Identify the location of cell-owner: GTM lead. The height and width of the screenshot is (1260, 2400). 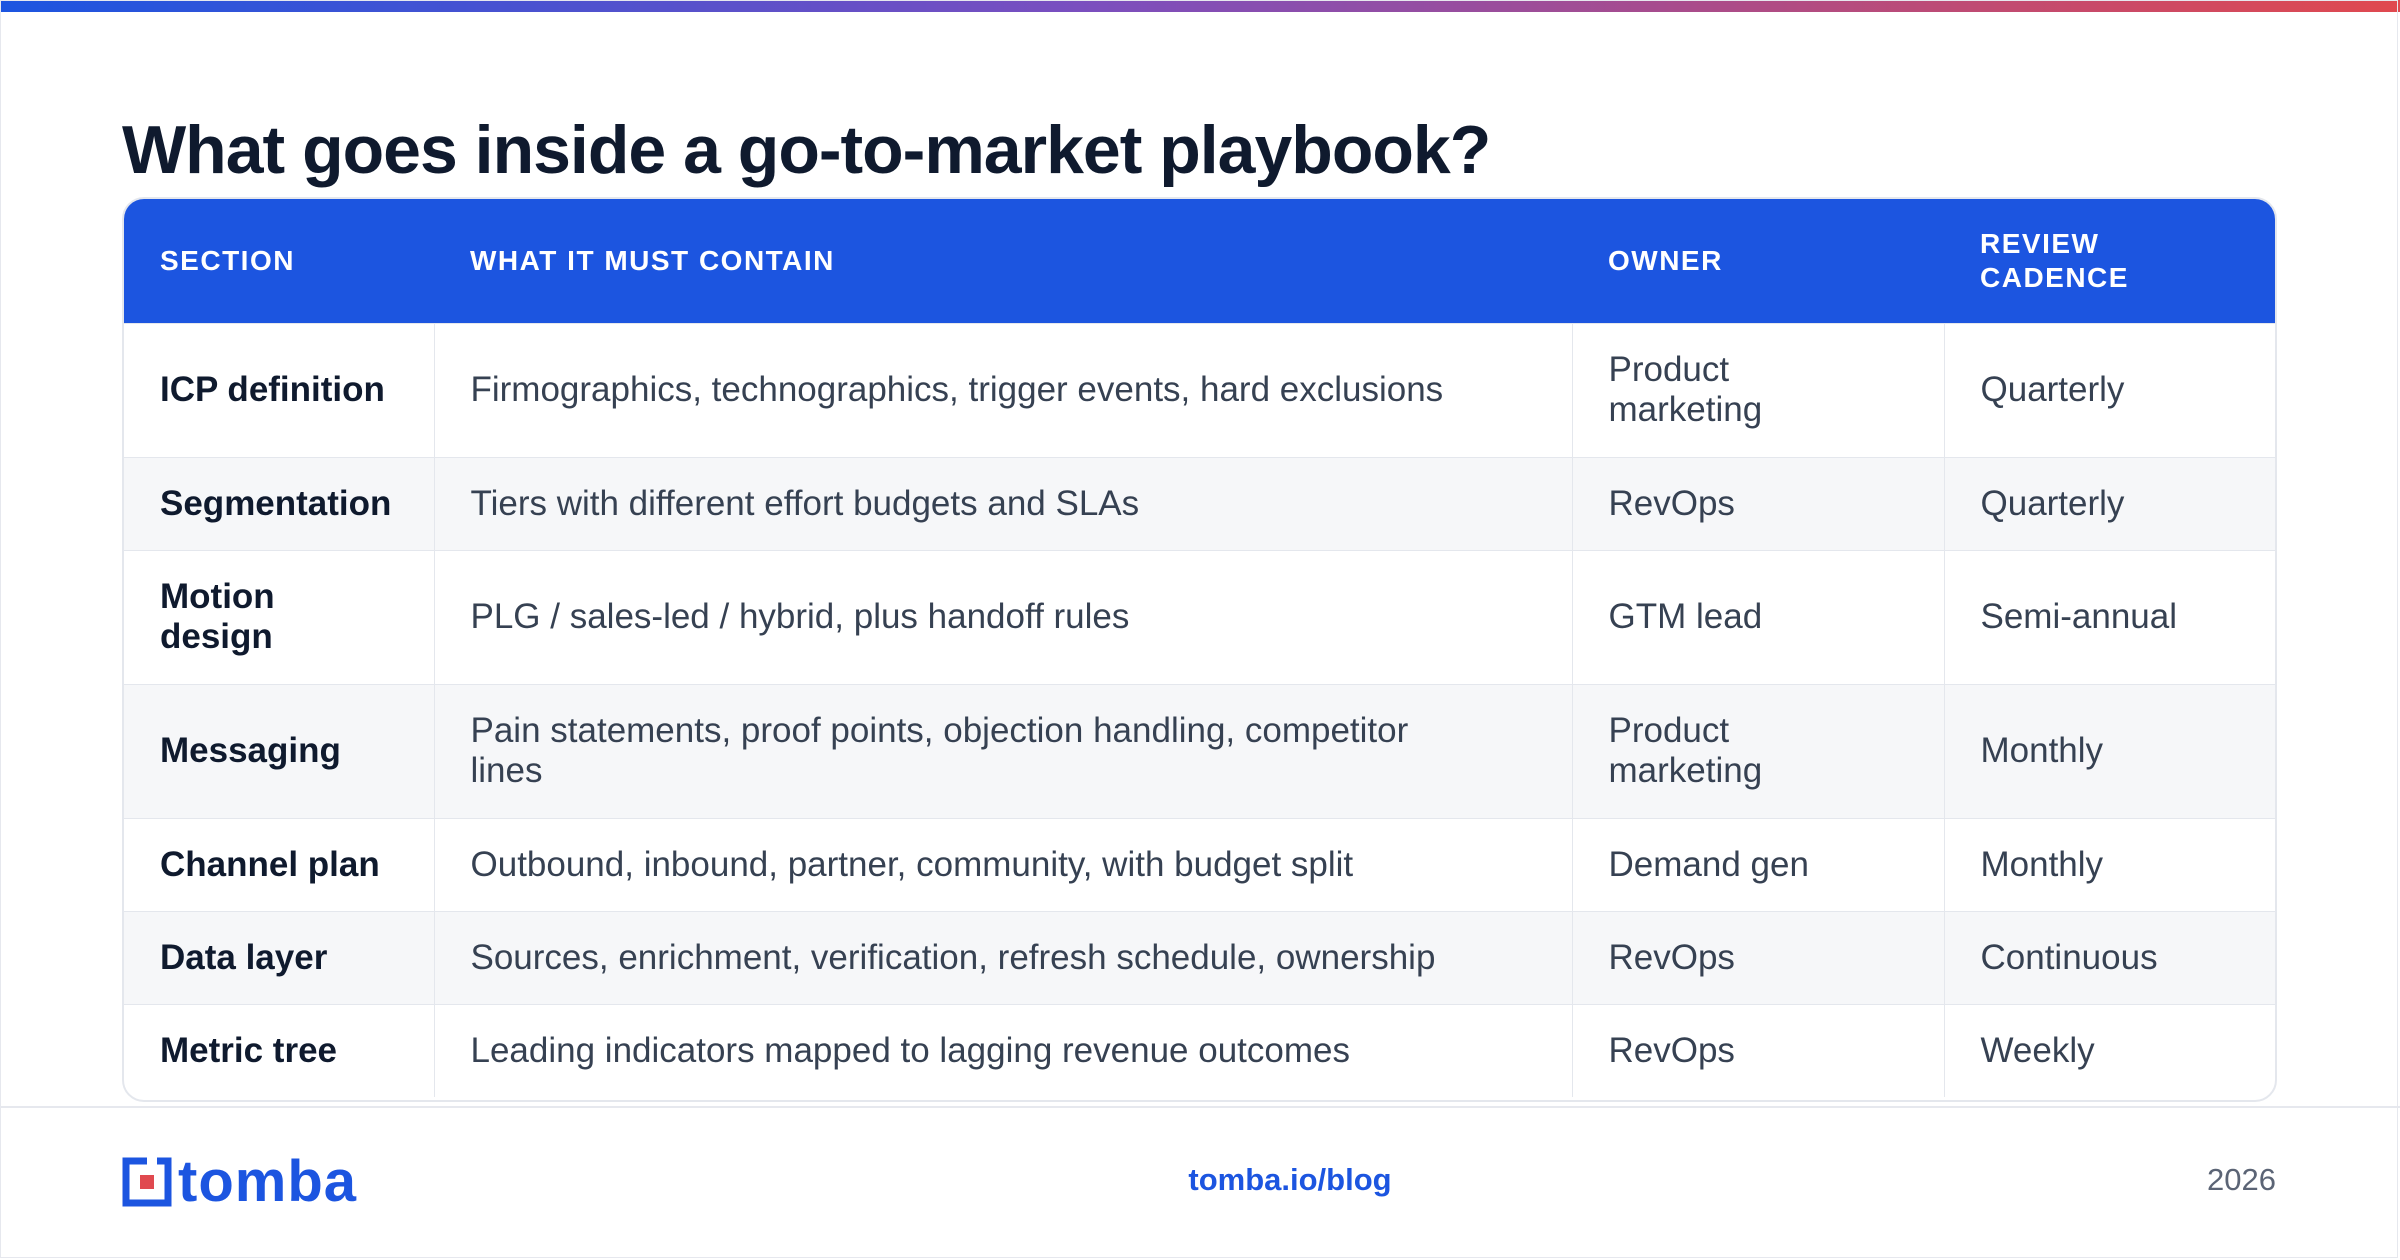
(1757, 617).